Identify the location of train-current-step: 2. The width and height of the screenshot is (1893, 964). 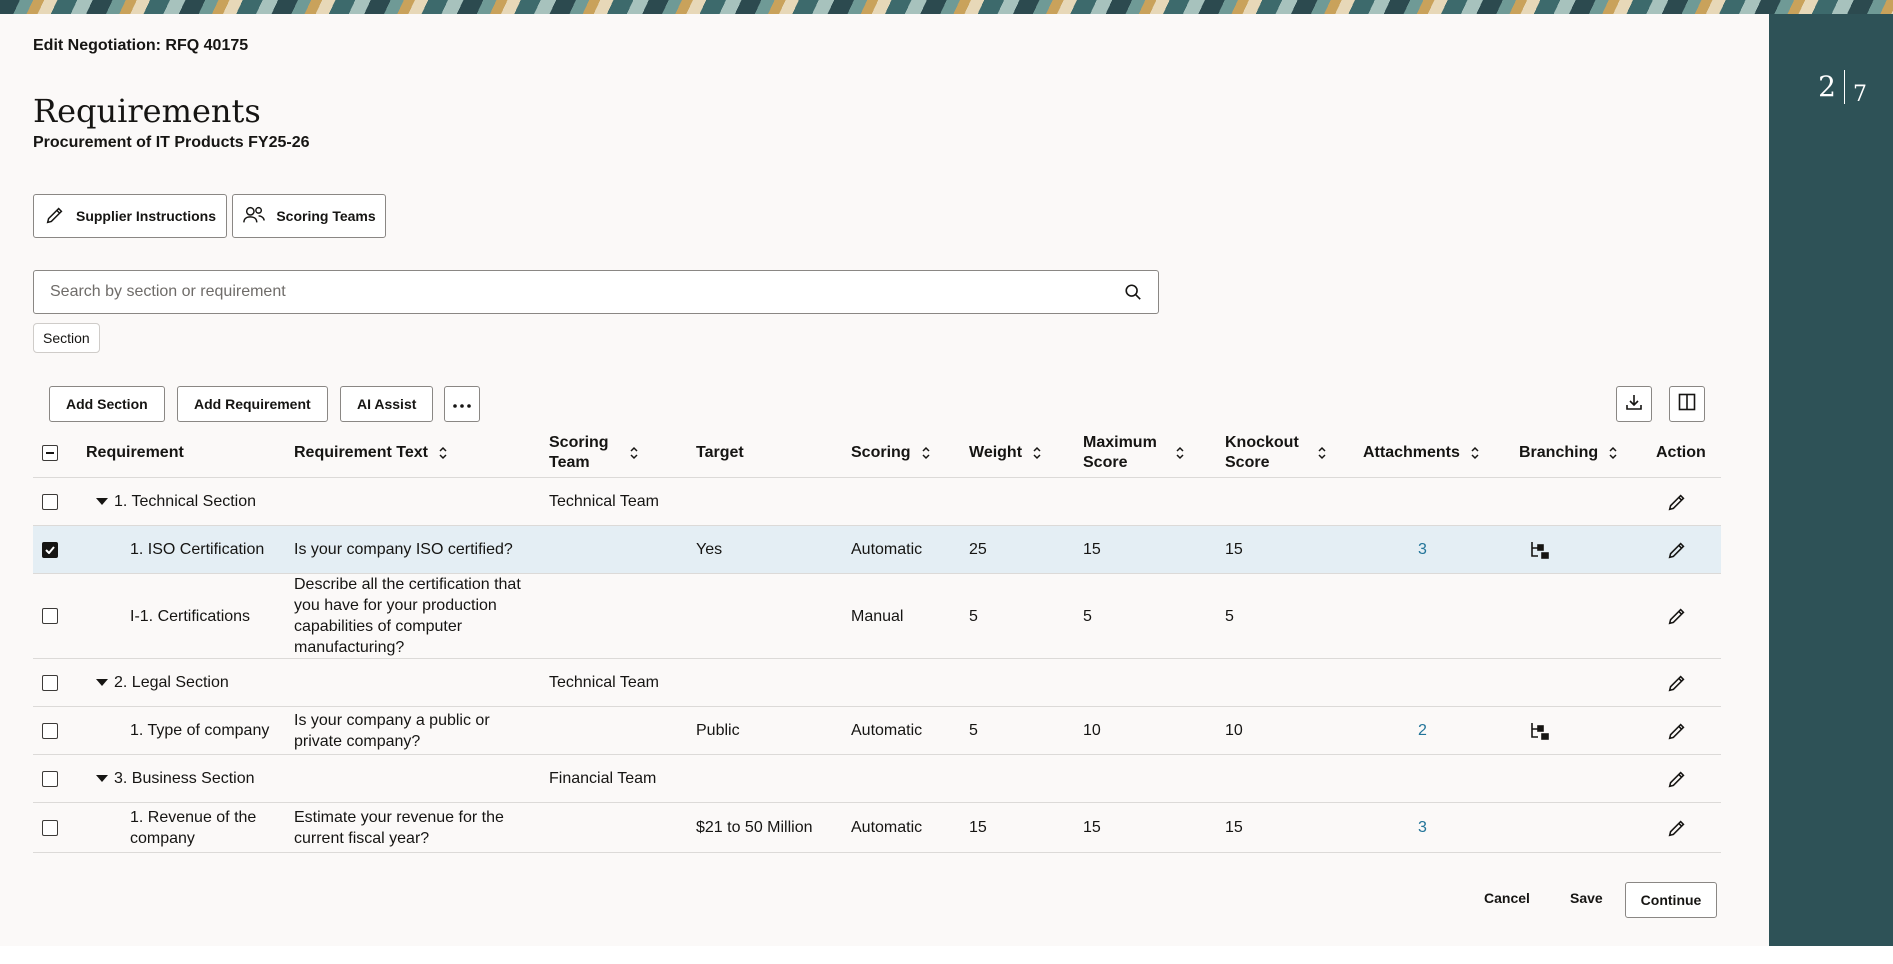
(1827, 86).